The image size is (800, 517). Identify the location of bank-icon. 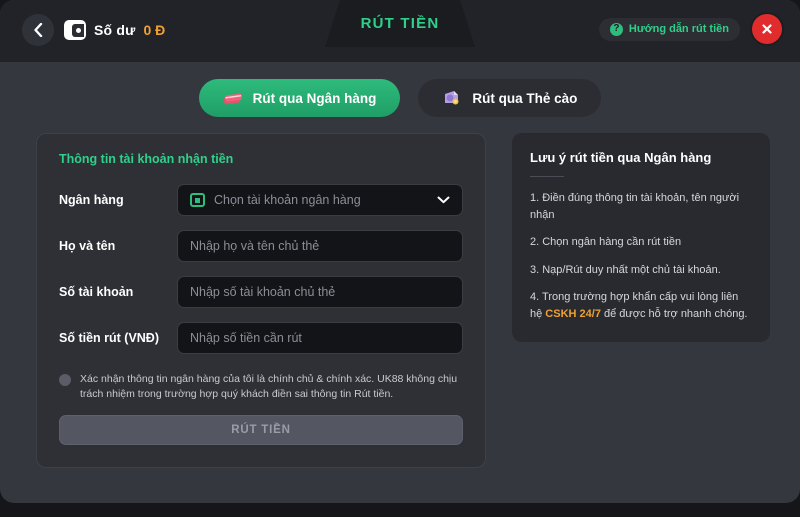
(197, 200).